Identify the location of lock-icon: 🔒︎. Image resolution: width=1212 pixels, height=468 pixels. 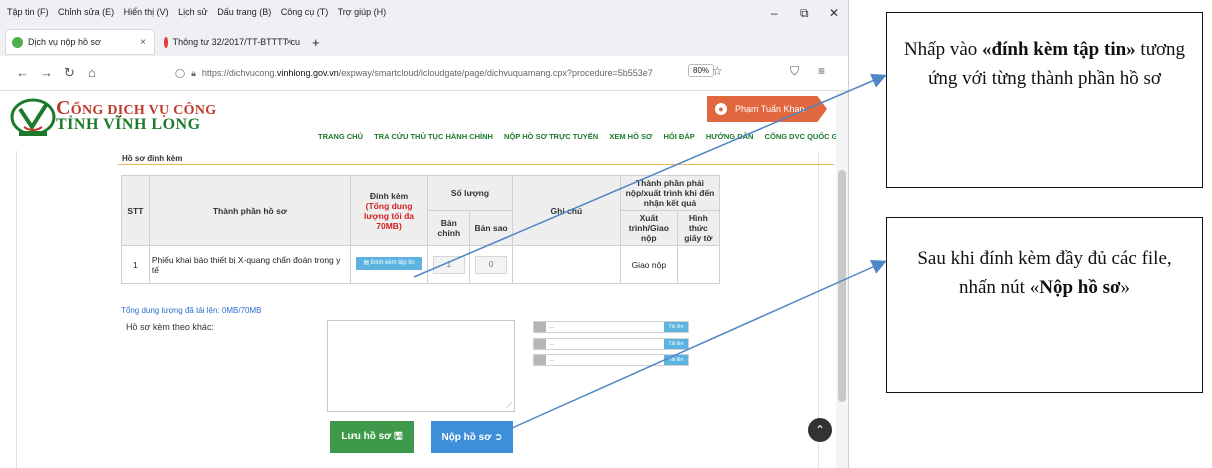
(193, 72).